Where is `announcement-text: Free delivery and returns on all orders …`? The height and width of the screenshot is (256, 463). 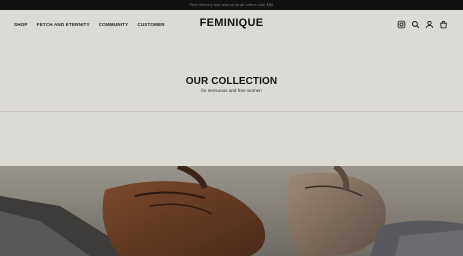
announcement-text: Free delivery and returns on all orders … is located at coordinates (231, 5).